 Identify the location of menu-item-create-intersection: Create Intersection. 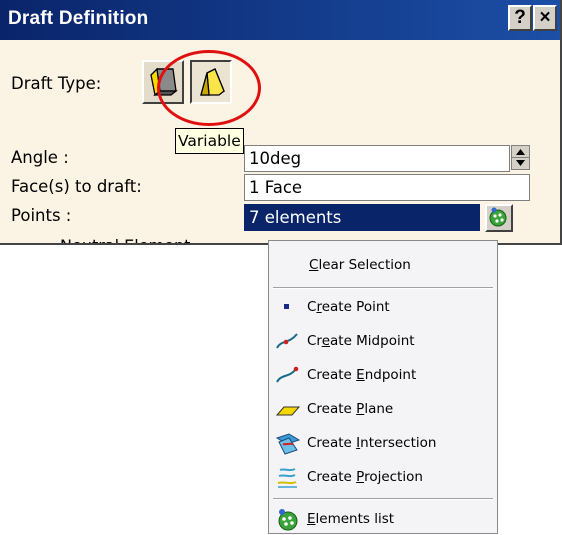
(383, 443).